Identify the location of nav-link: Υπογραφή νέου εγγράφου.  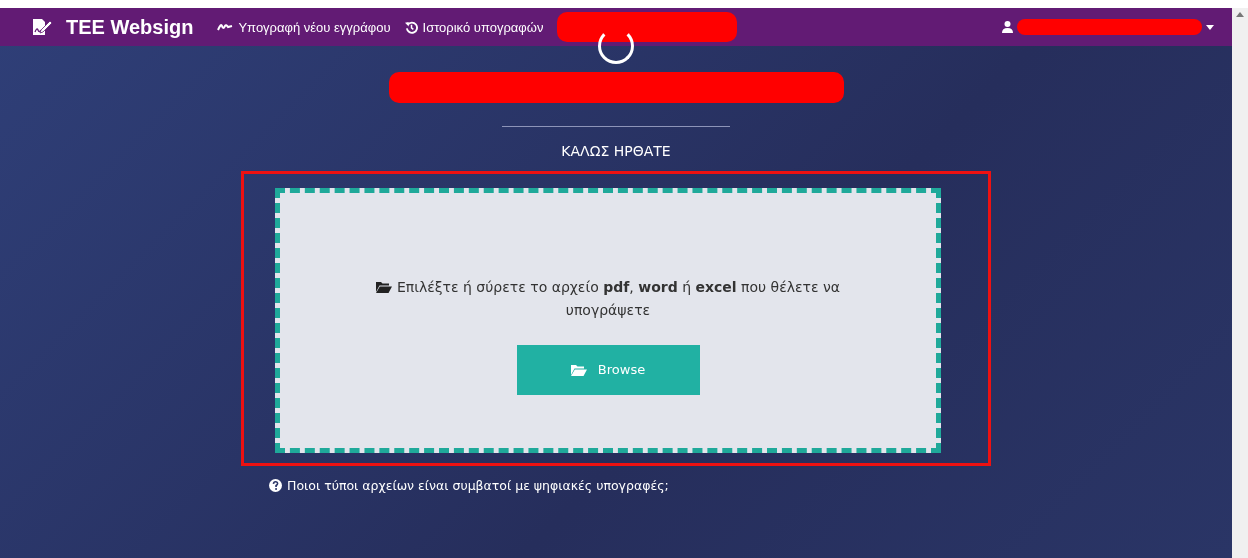
(304, 27).